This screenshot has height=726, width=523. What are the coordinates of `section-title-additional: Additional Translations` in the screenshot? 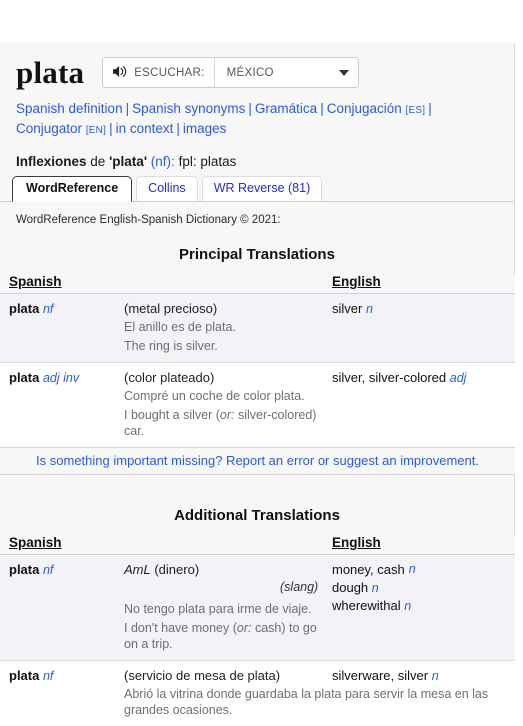 It's located at (257, 516).